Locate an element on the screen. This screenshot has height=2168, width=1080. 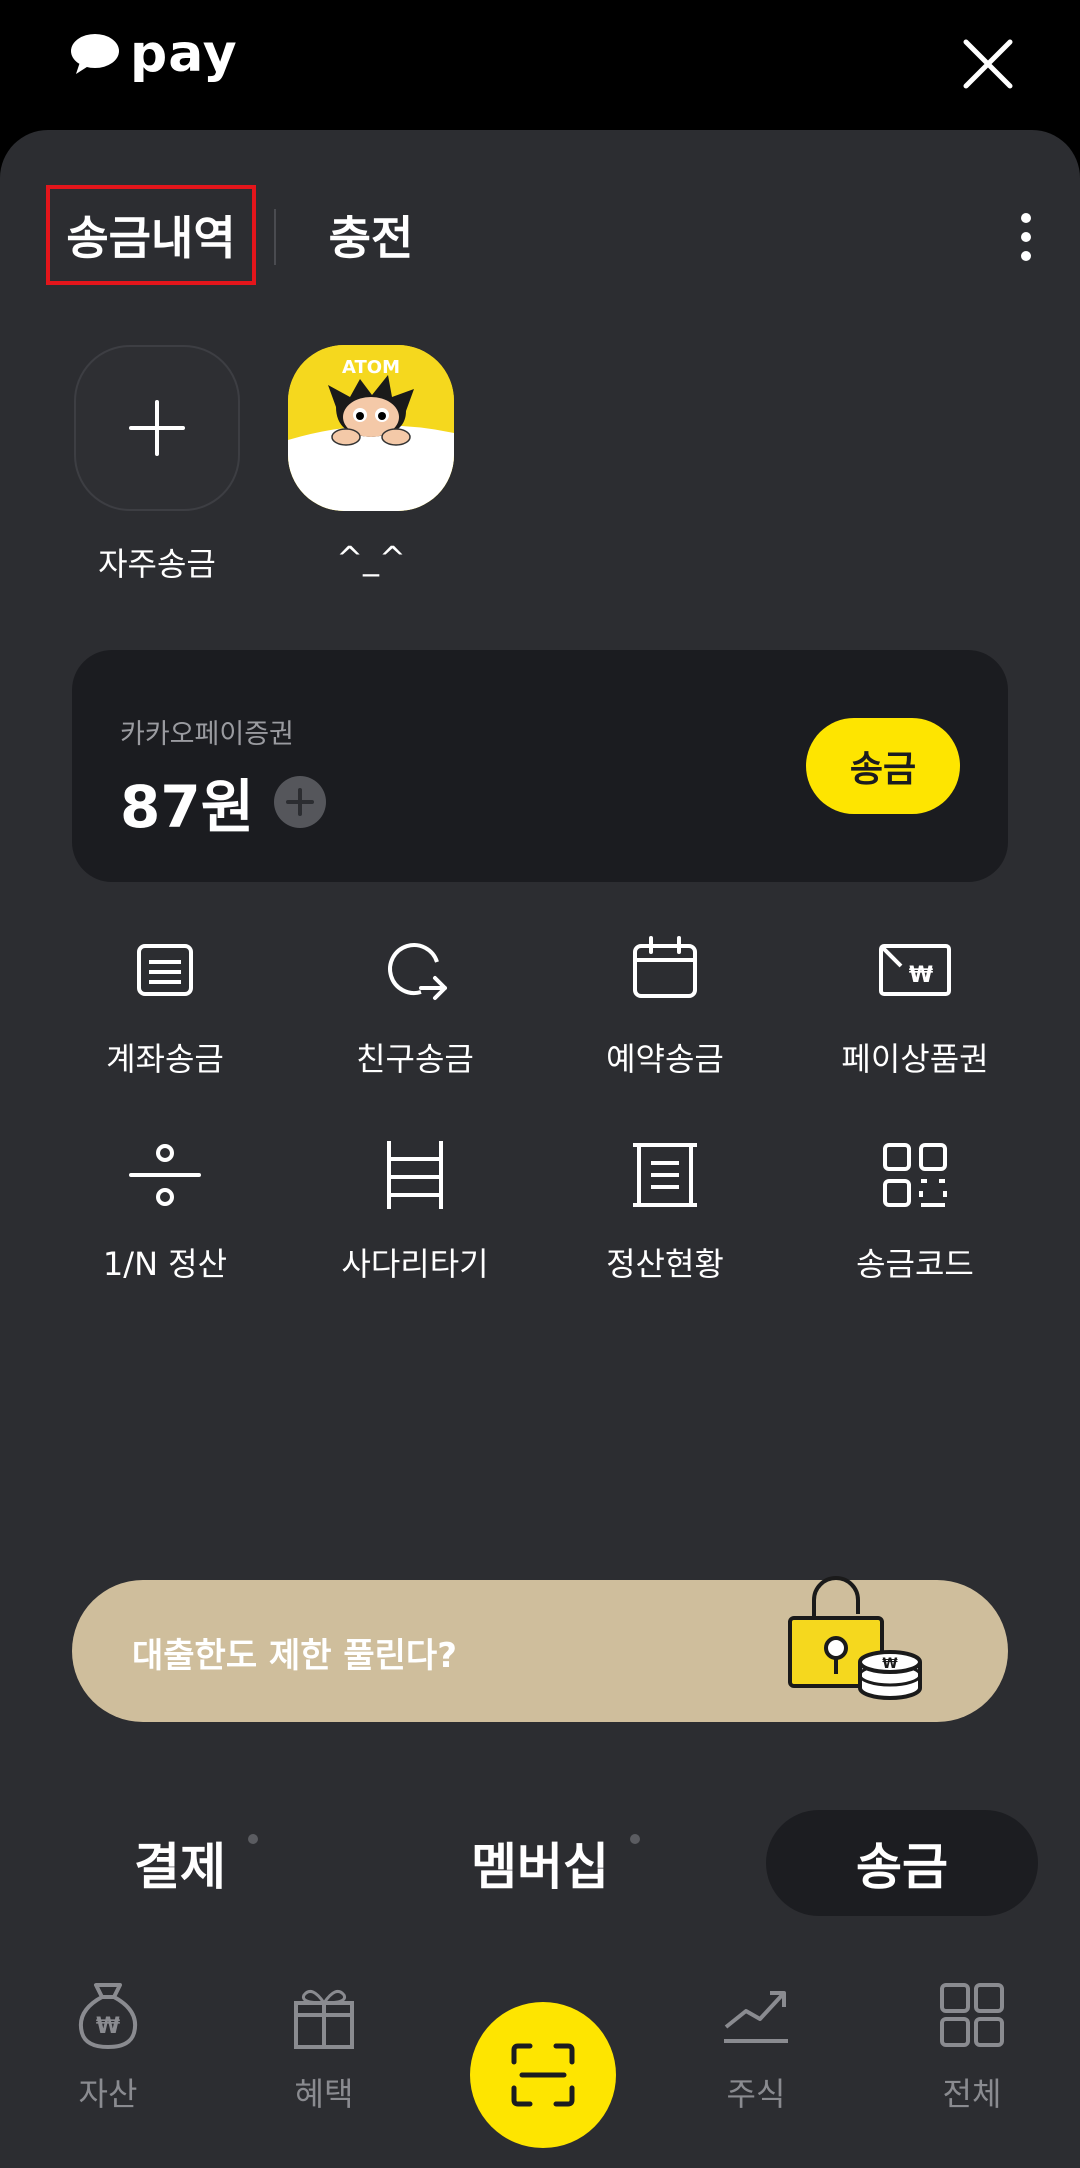
nav-label: 혜택 is located at coordinates (324, 2094).